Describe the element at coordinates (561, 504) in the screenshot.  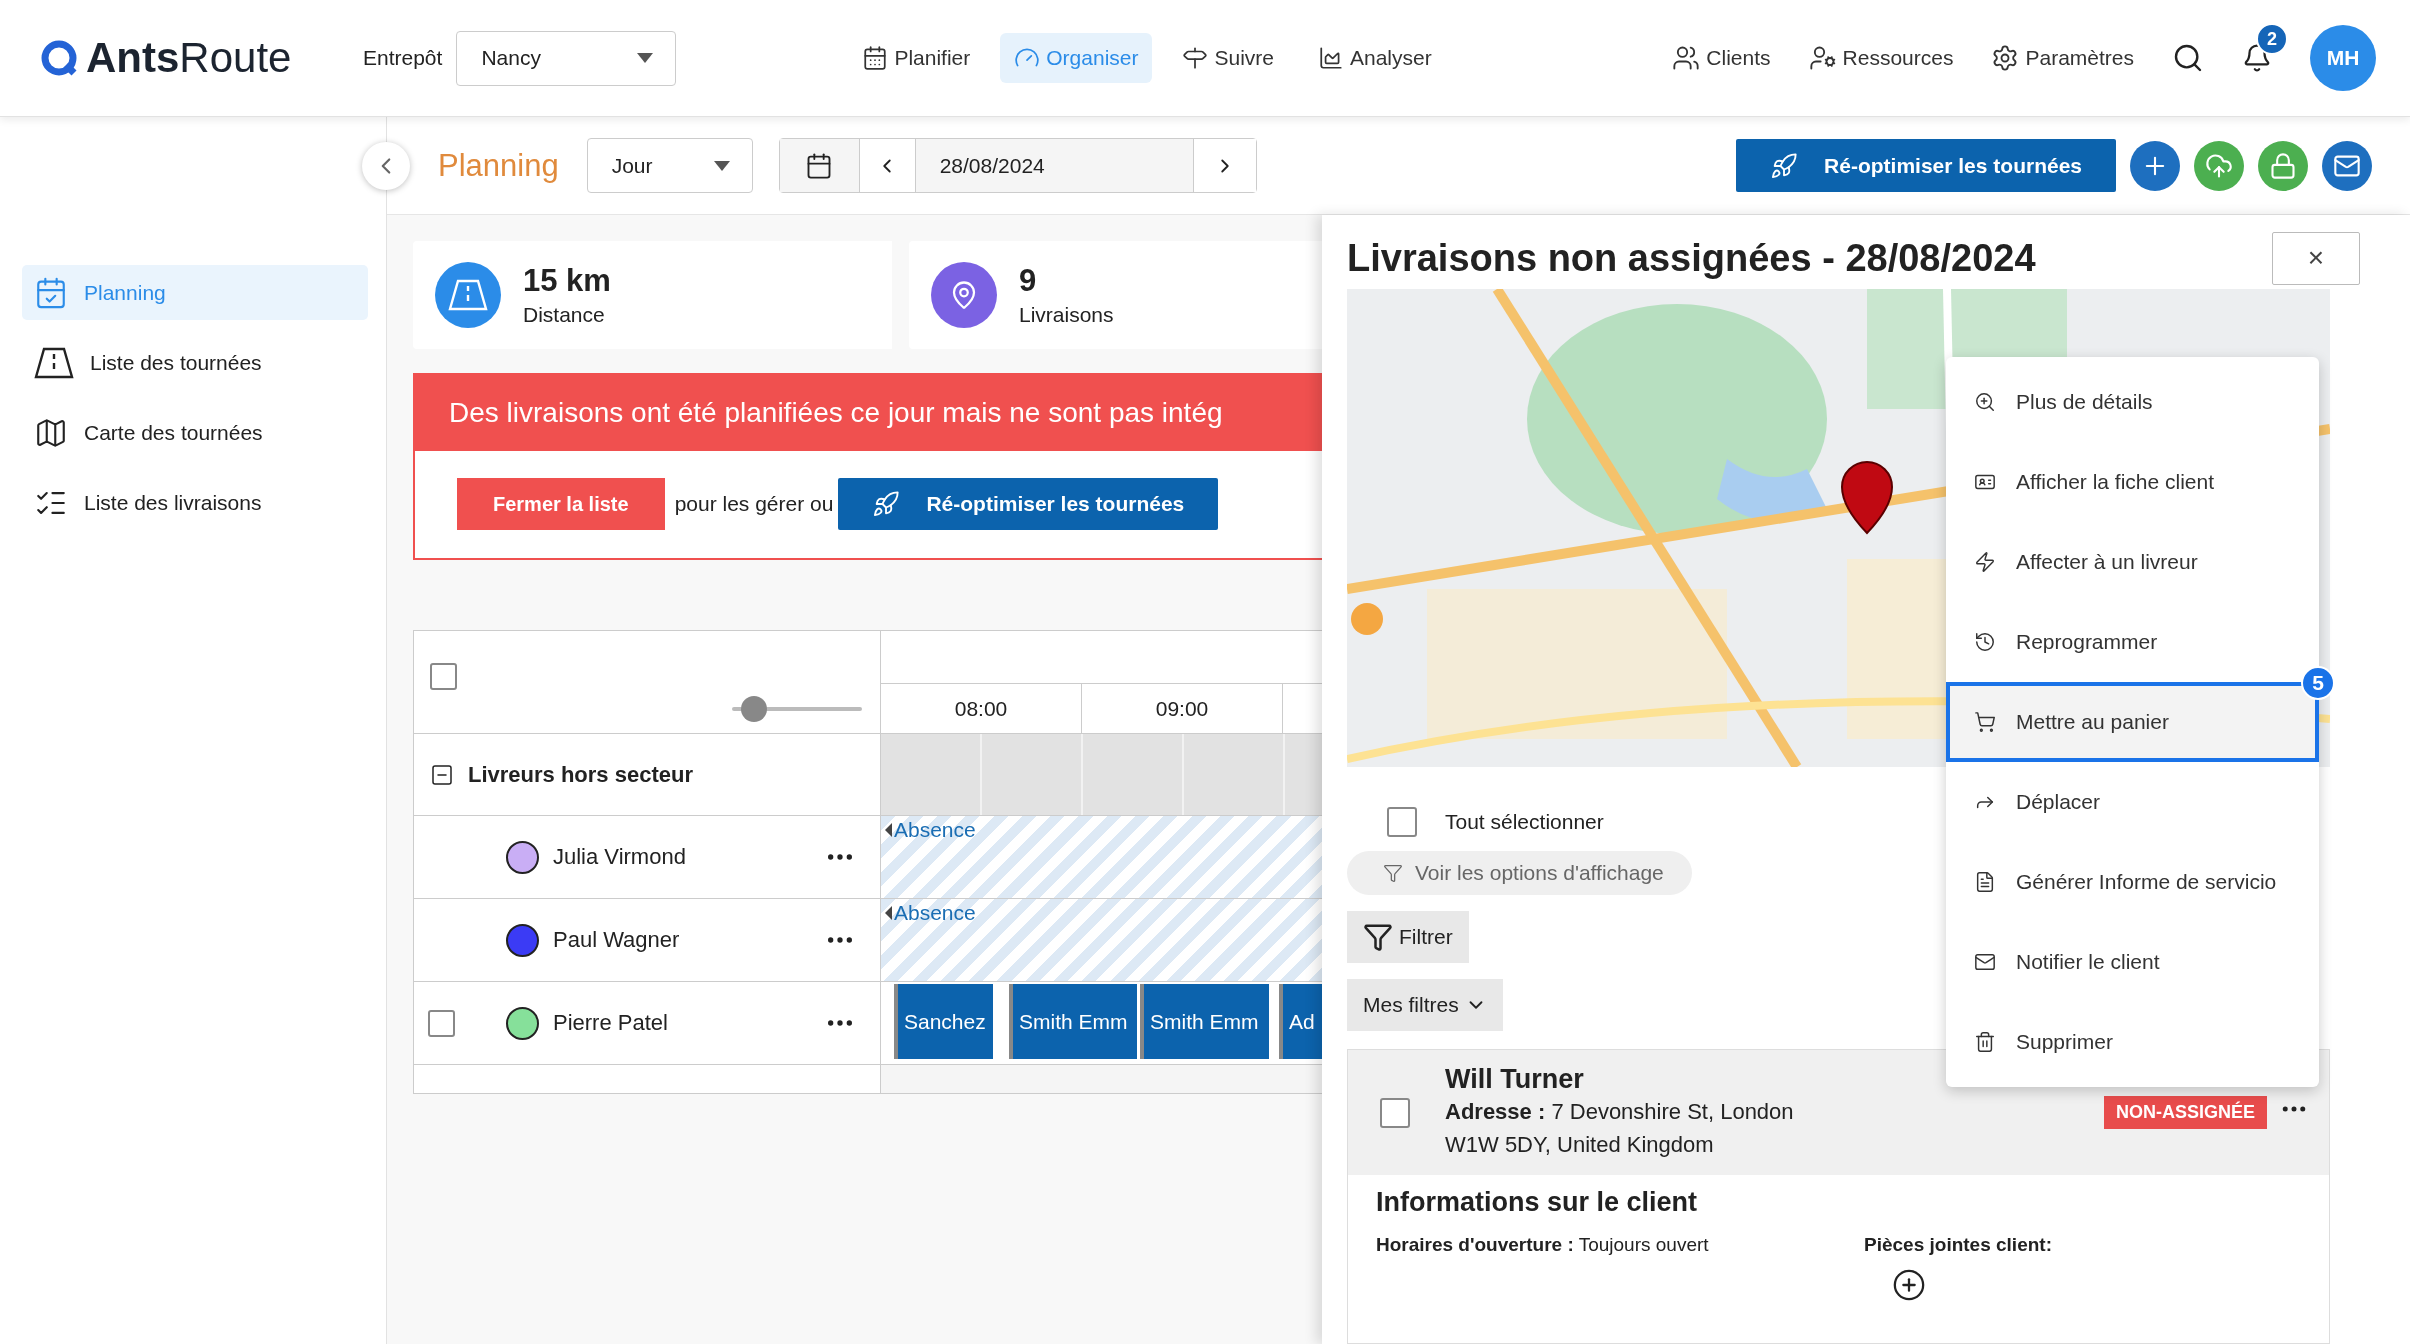
I see `close-list-button: Fermer la liste` at that location.